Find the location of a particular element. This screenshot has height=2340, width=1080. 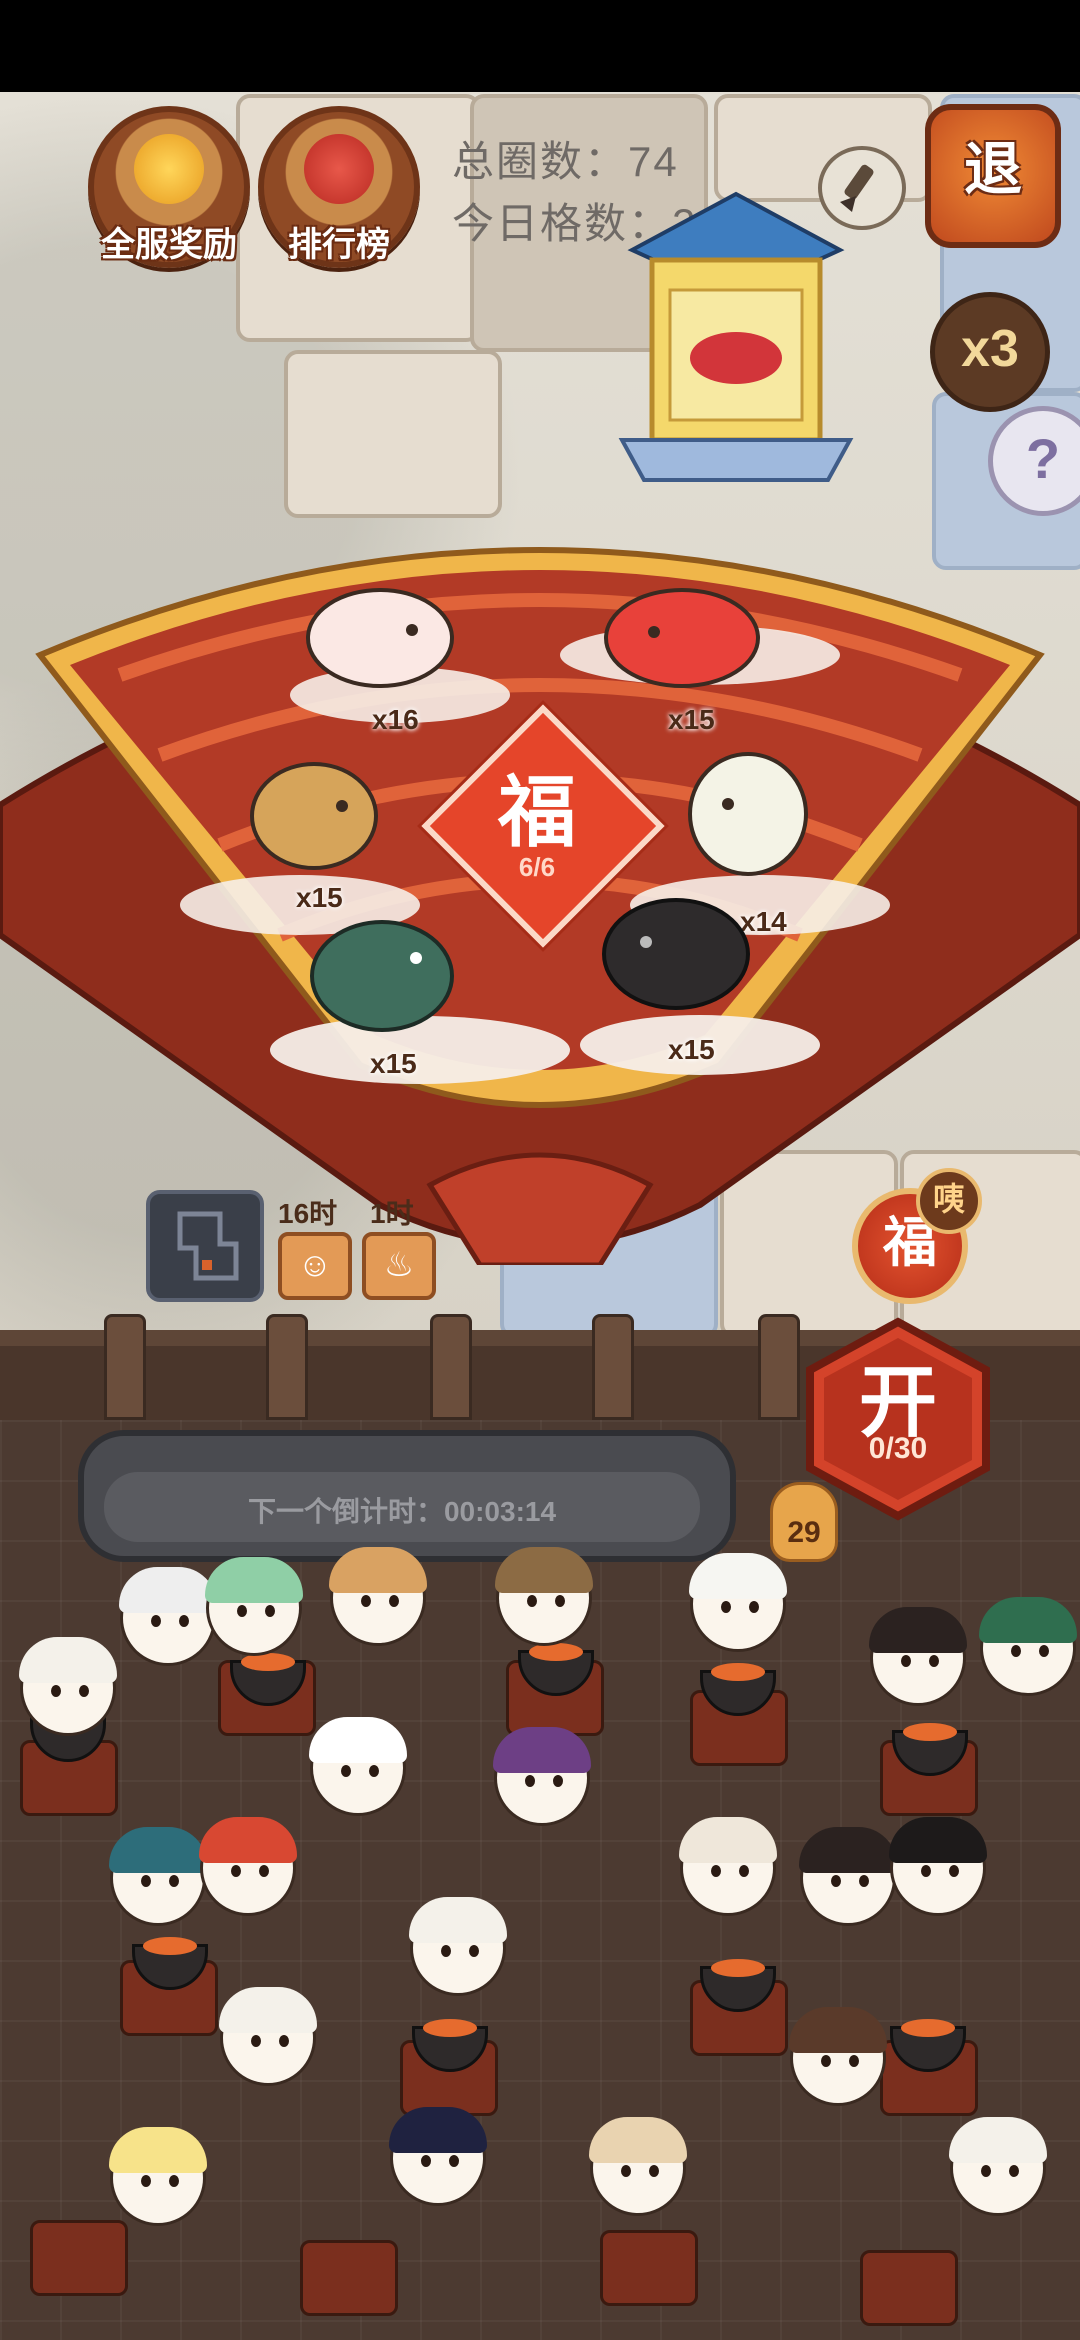

fu-center-char: 福 is located at coordinates (536, 812).